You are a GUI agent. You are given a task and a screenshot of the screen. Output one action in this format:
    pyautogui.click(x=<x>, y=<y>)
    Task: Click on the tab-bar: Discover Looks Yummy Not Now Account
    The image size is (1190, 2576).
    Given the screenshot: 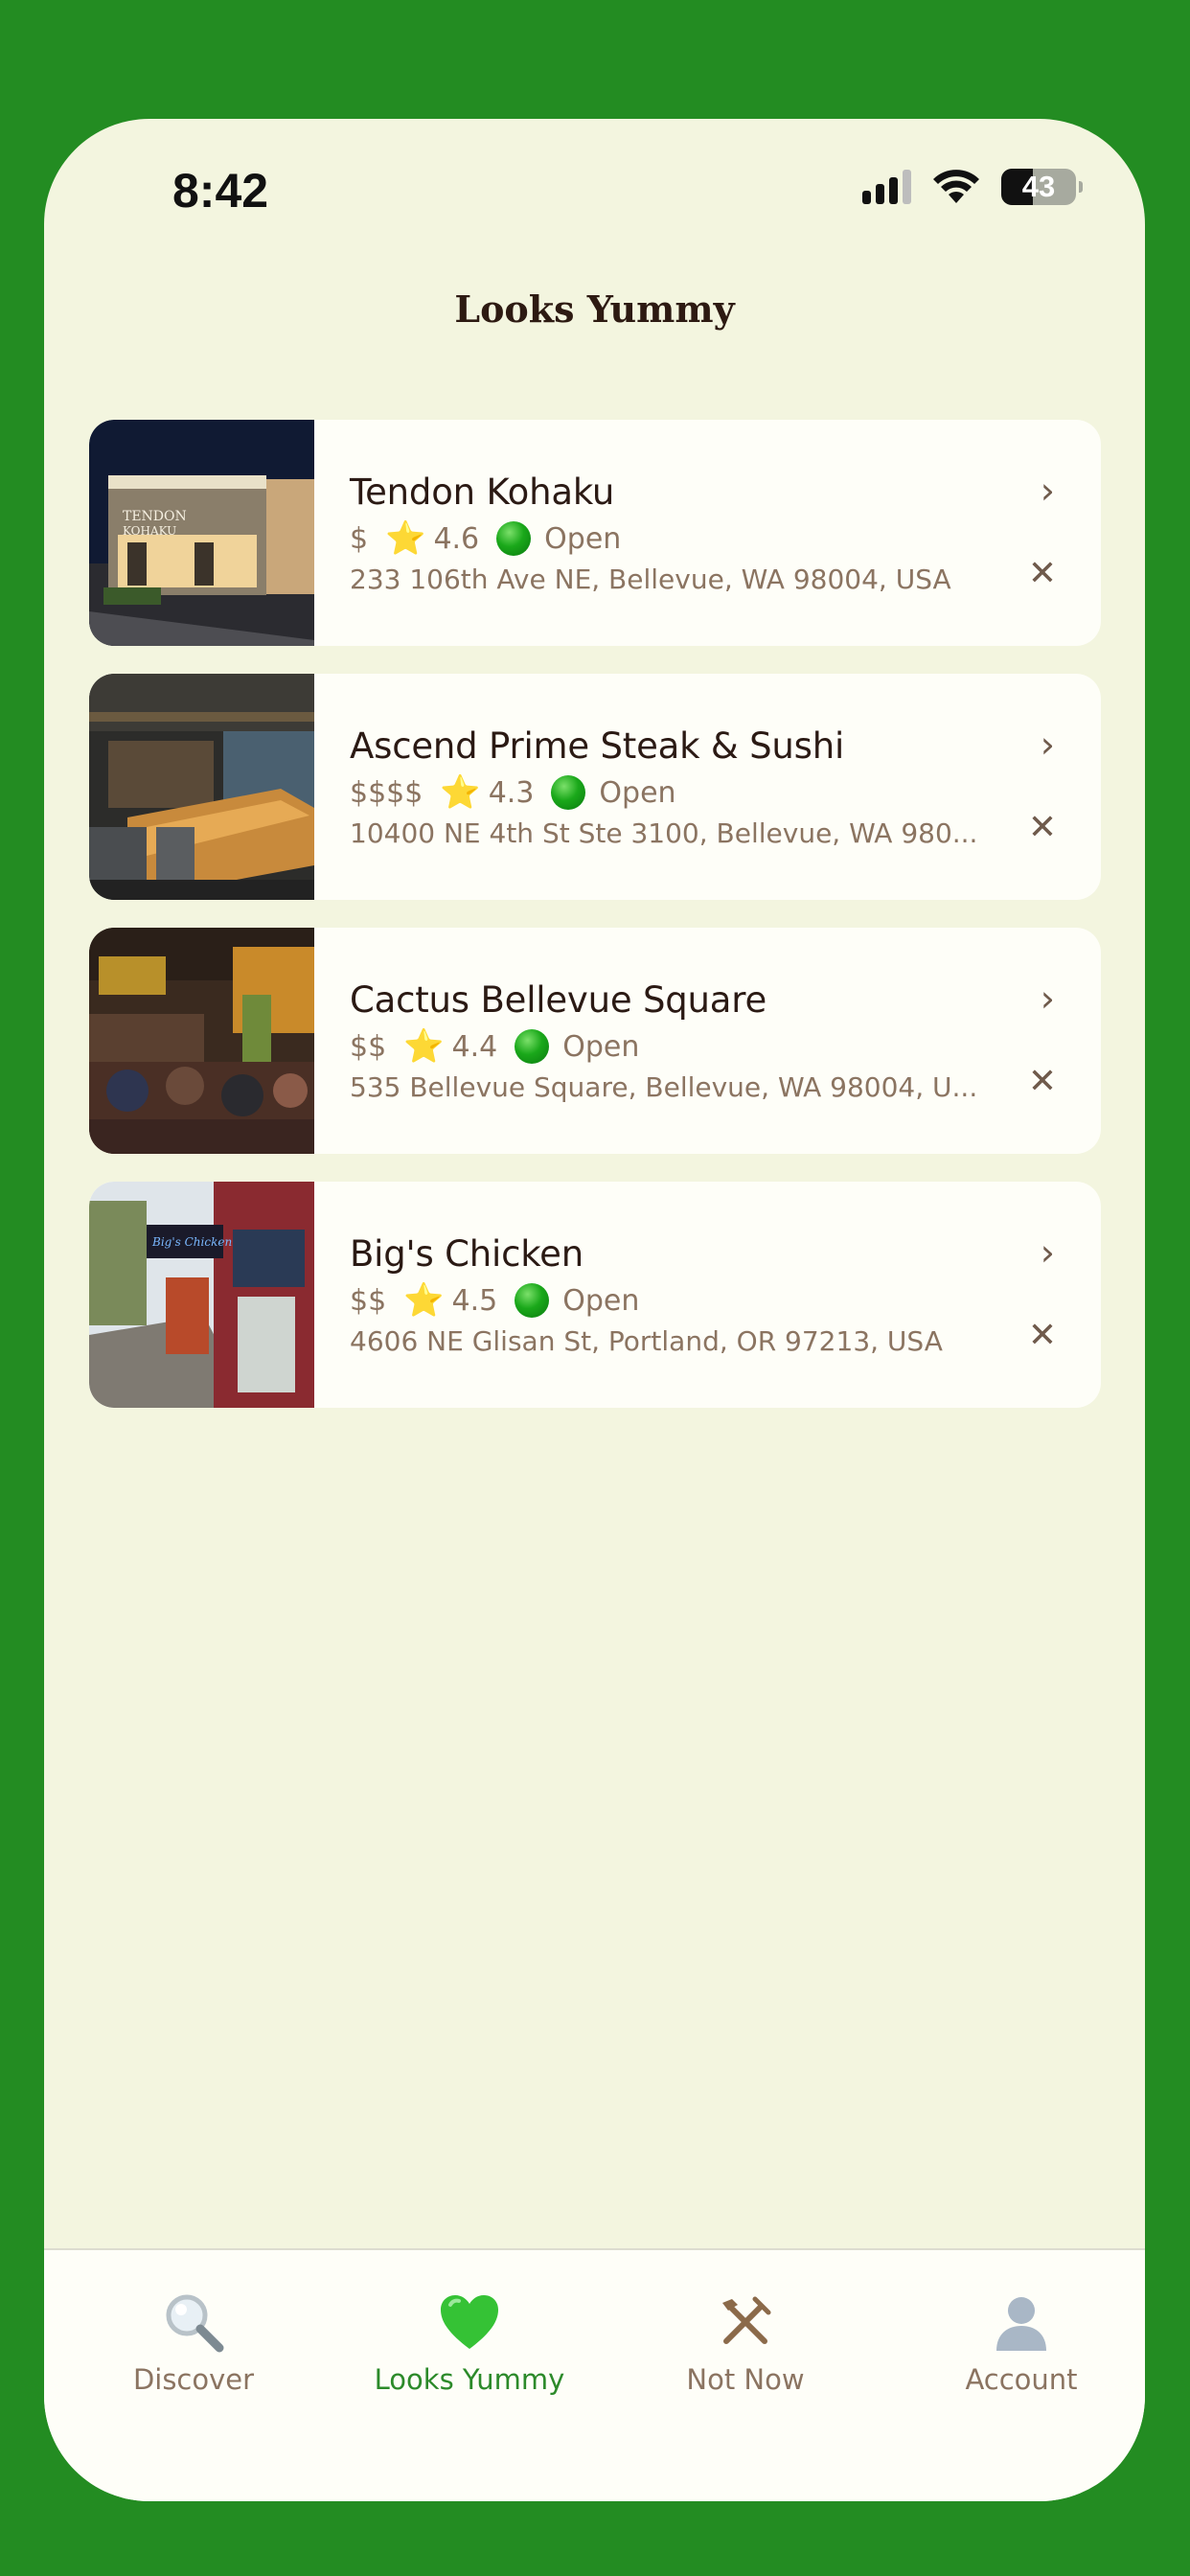 What is the action you would take?
    pyautogui.click(x=594, y=2374)
    